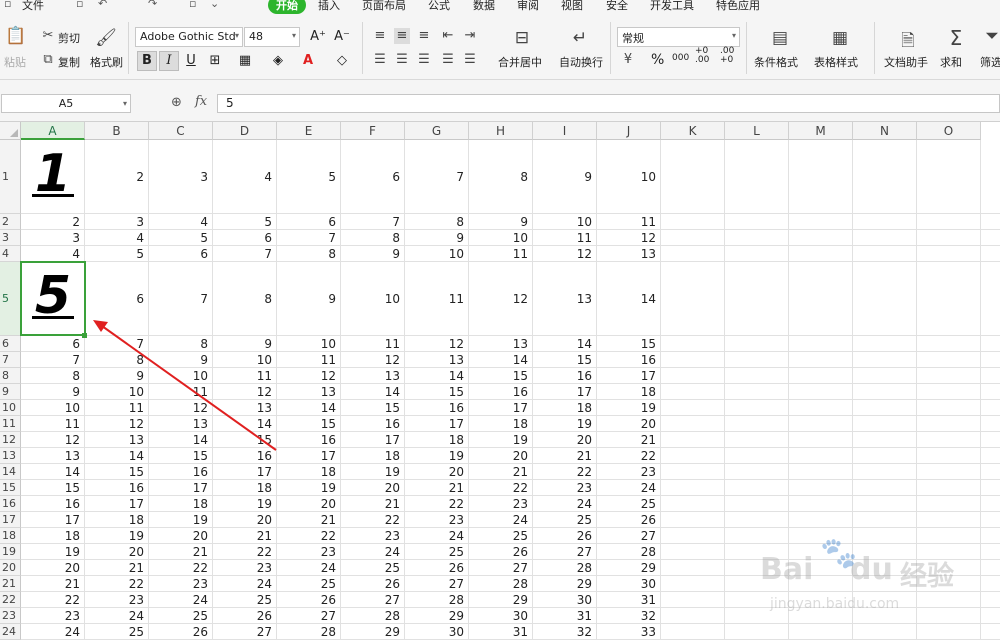  What do you see at coordinates (214, 5) in the screenshot?
I see `customize-icon: ⌄` at bounding box center [214, 5].